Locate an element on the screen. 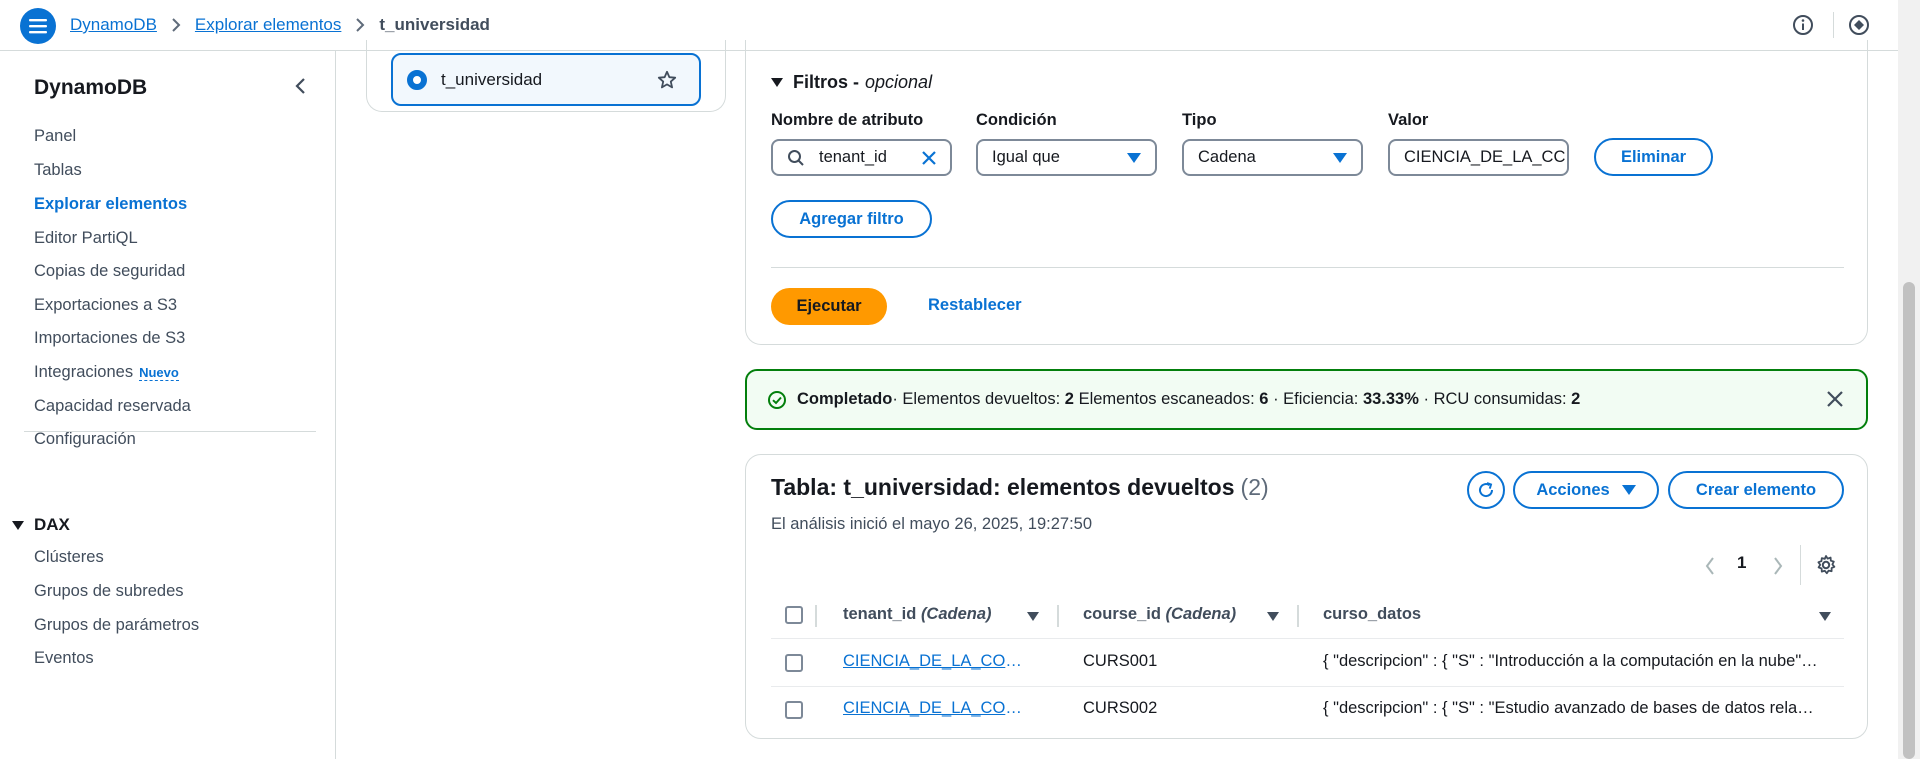 This screenshot has width=1920, height=759. sidebar-item-tables: Tablas is located at coordinates (58, 170).